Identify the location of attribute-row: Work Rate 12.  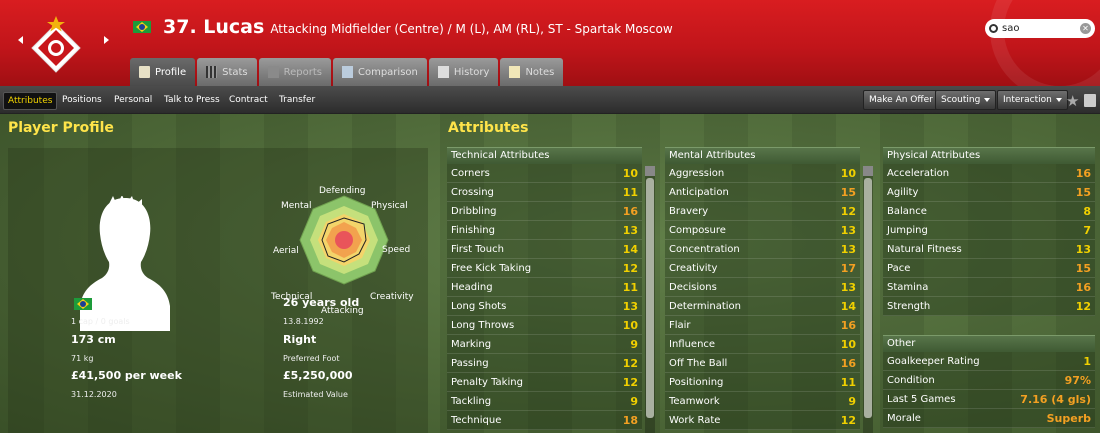
(762, 420).